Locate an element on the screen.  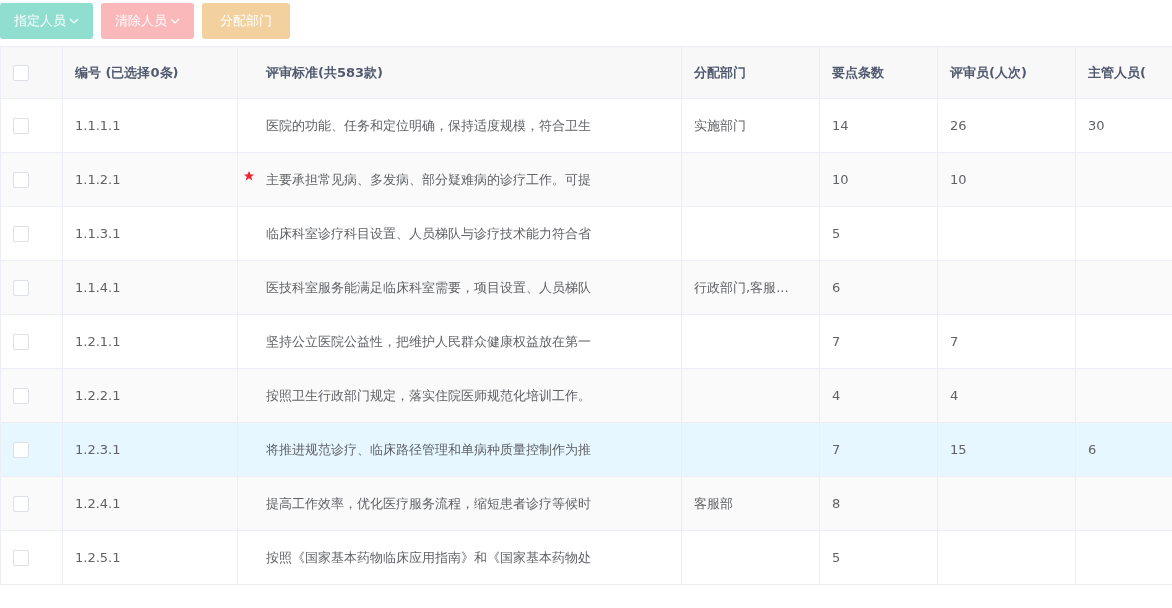
table-row: 1.1.1.1 医院的功能、任务和定位明确，保持适度规模，符合卫生 实施部门 14 26 30 is located at coordinates (586, 126).